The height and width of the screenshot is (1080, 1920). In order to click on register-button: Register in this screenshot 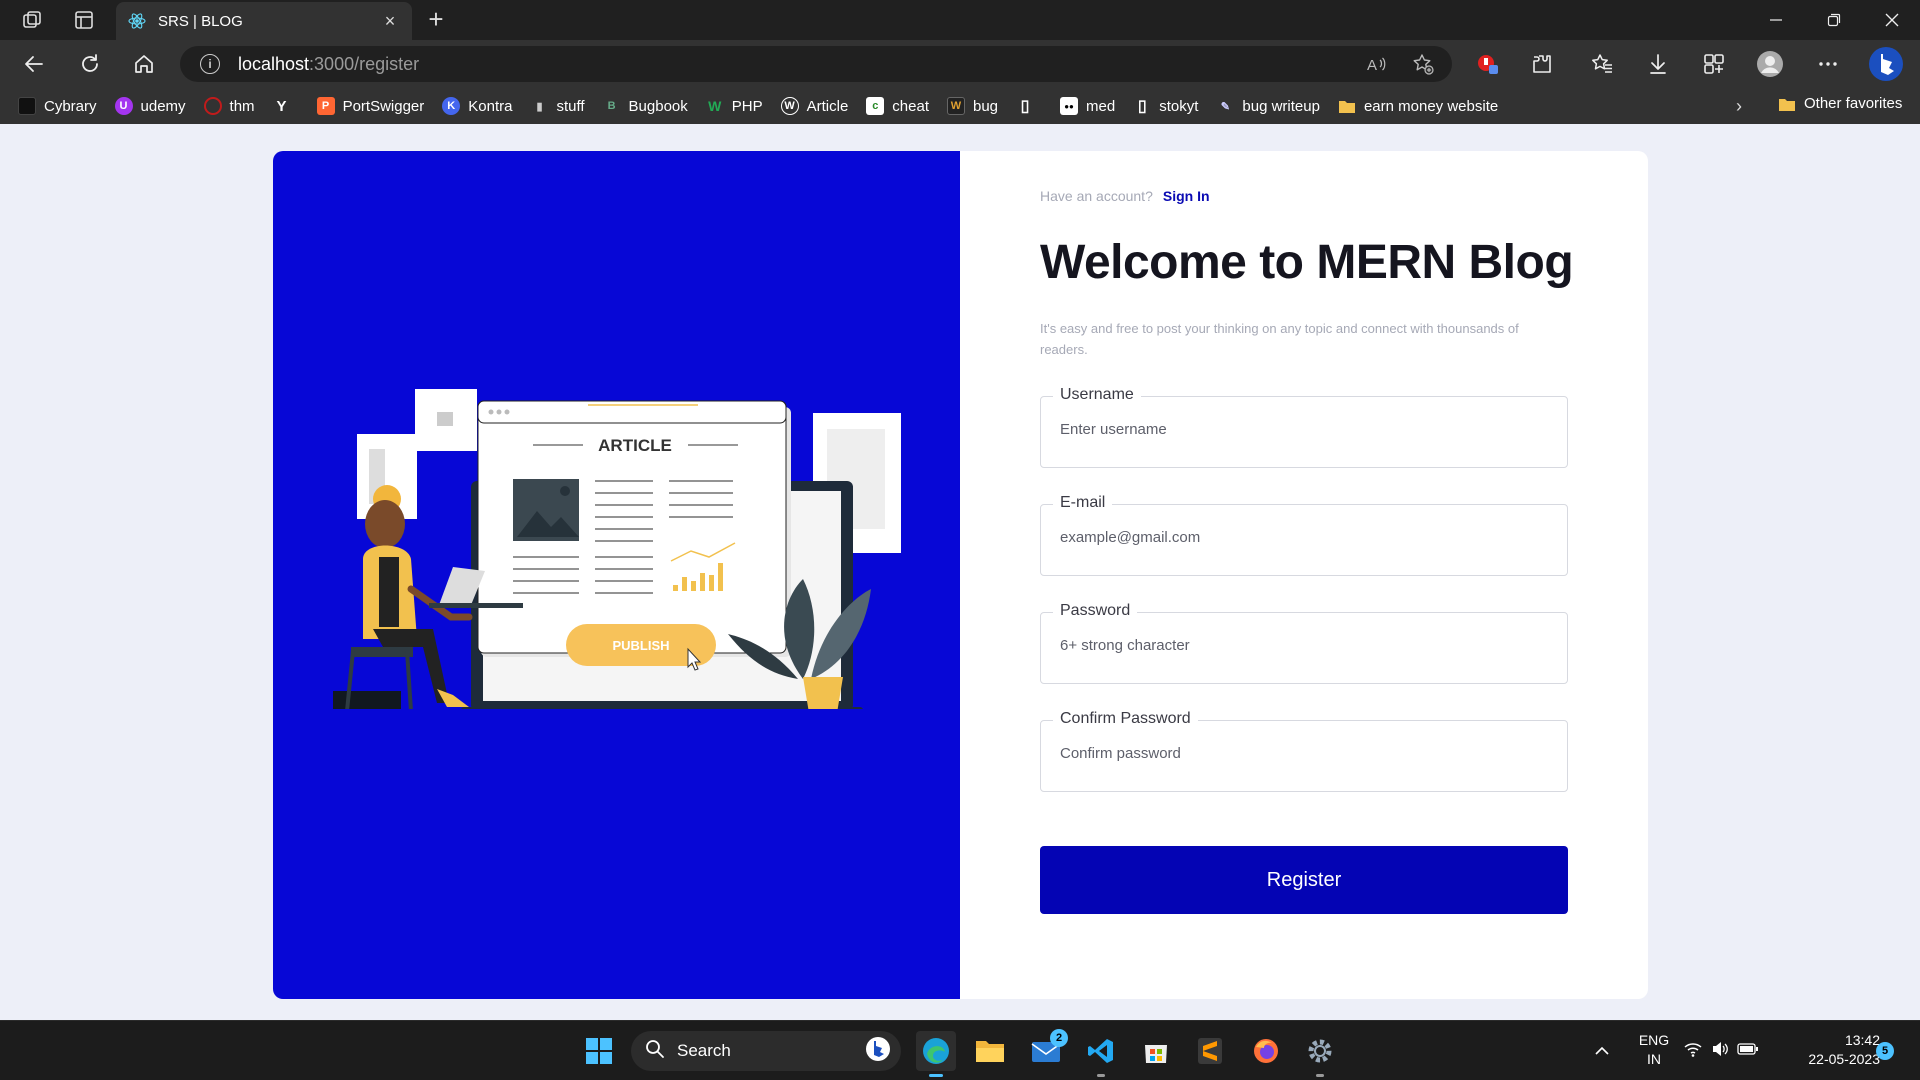, I will do `click(1304, 880)`.